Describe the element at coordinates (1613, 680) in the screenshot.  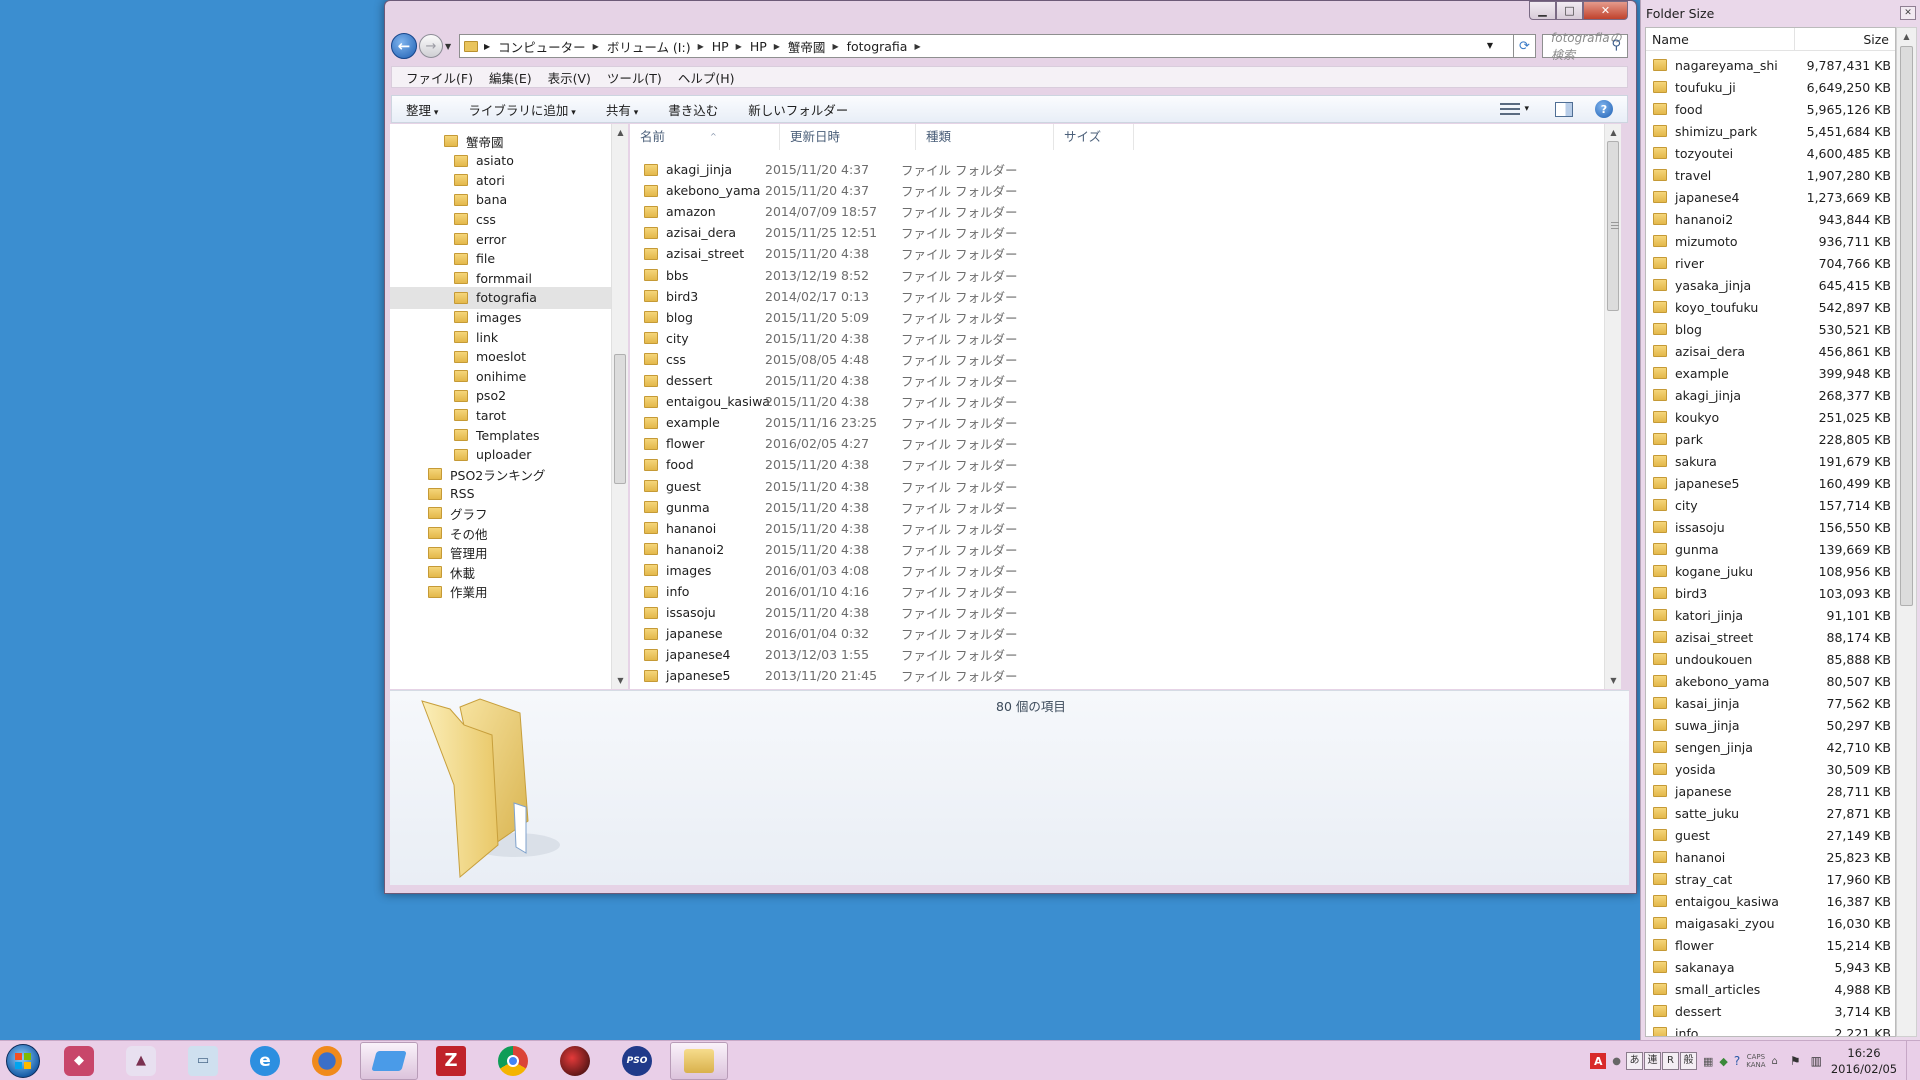
I see `scroll-down-arrow: ▼` at that location.